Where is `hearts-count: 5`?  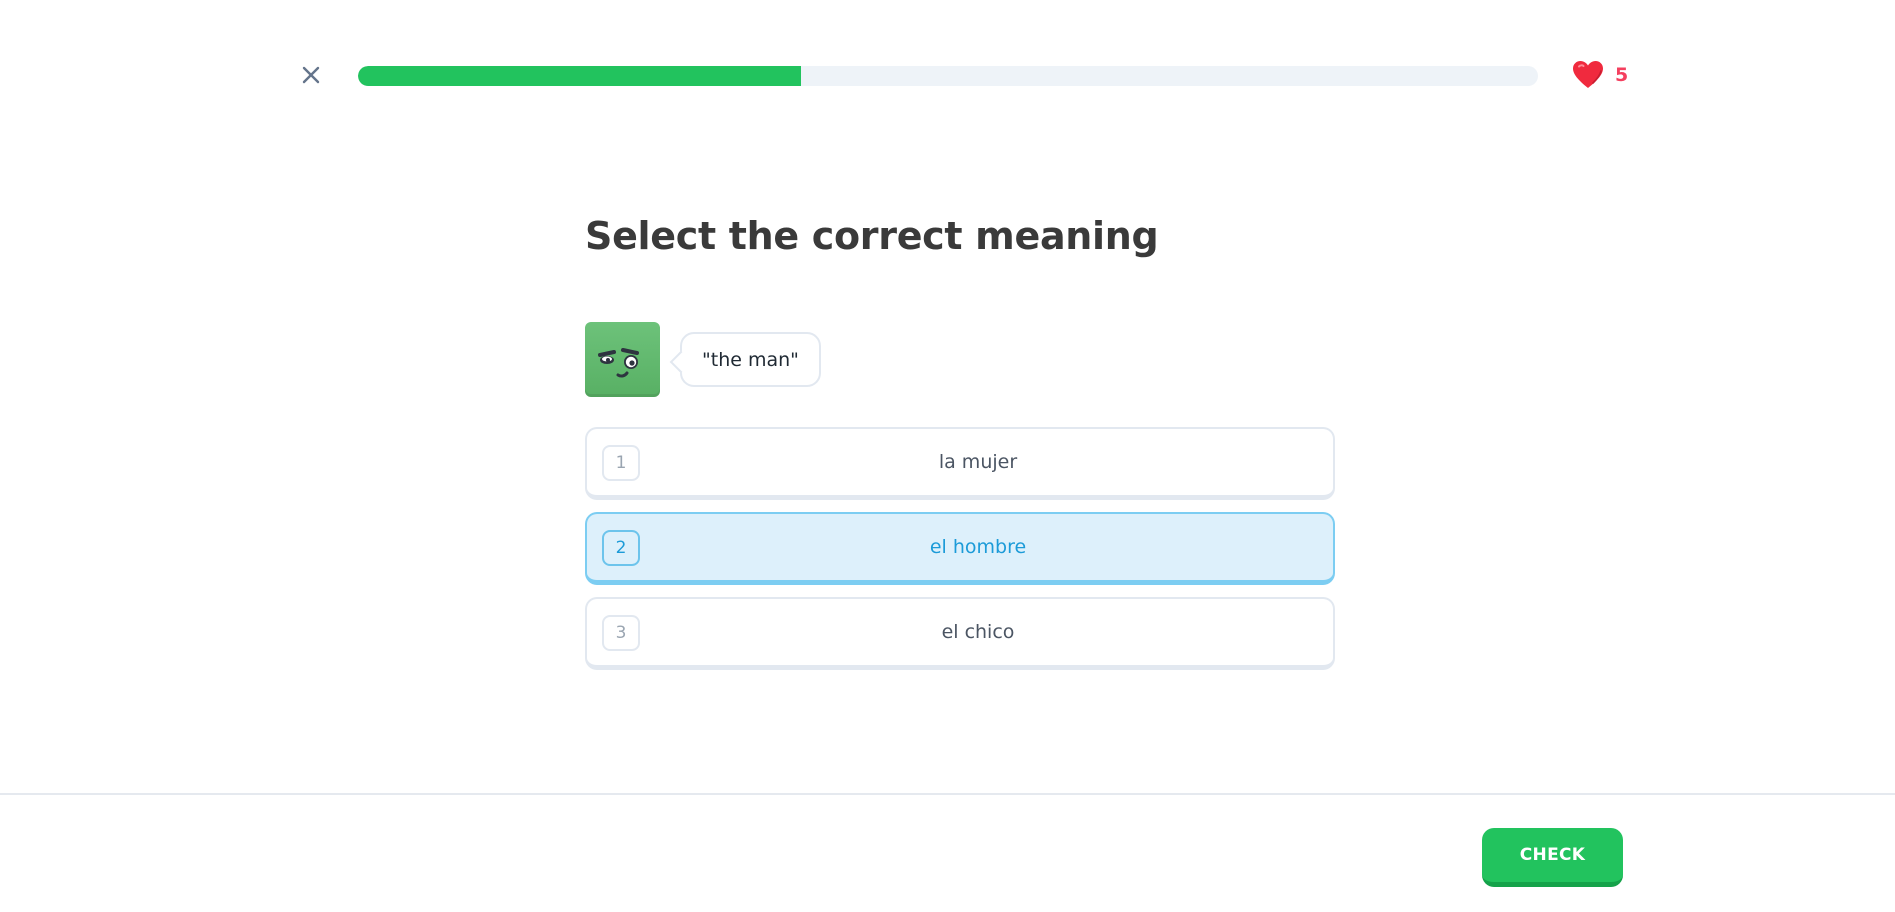
hearts-count: 5 is located at coordinates (1622, 75).